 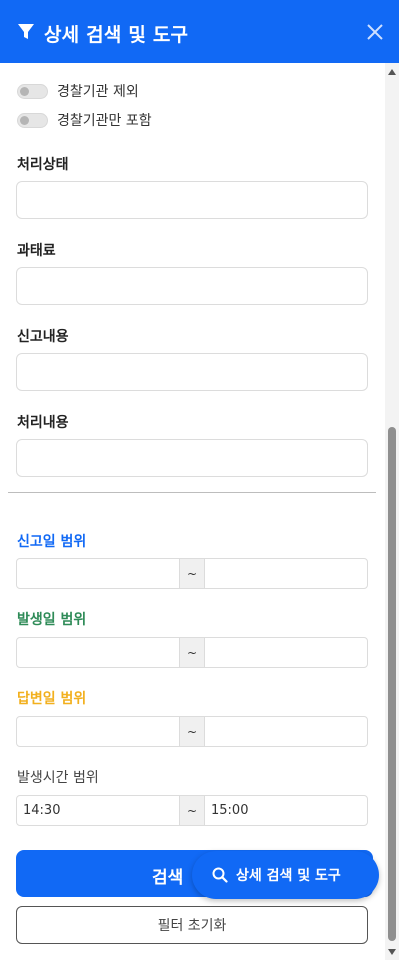 What do you see at coordinates (192, 200) in the screenshot?
I see `status-input` at bounding box center [192, 200].